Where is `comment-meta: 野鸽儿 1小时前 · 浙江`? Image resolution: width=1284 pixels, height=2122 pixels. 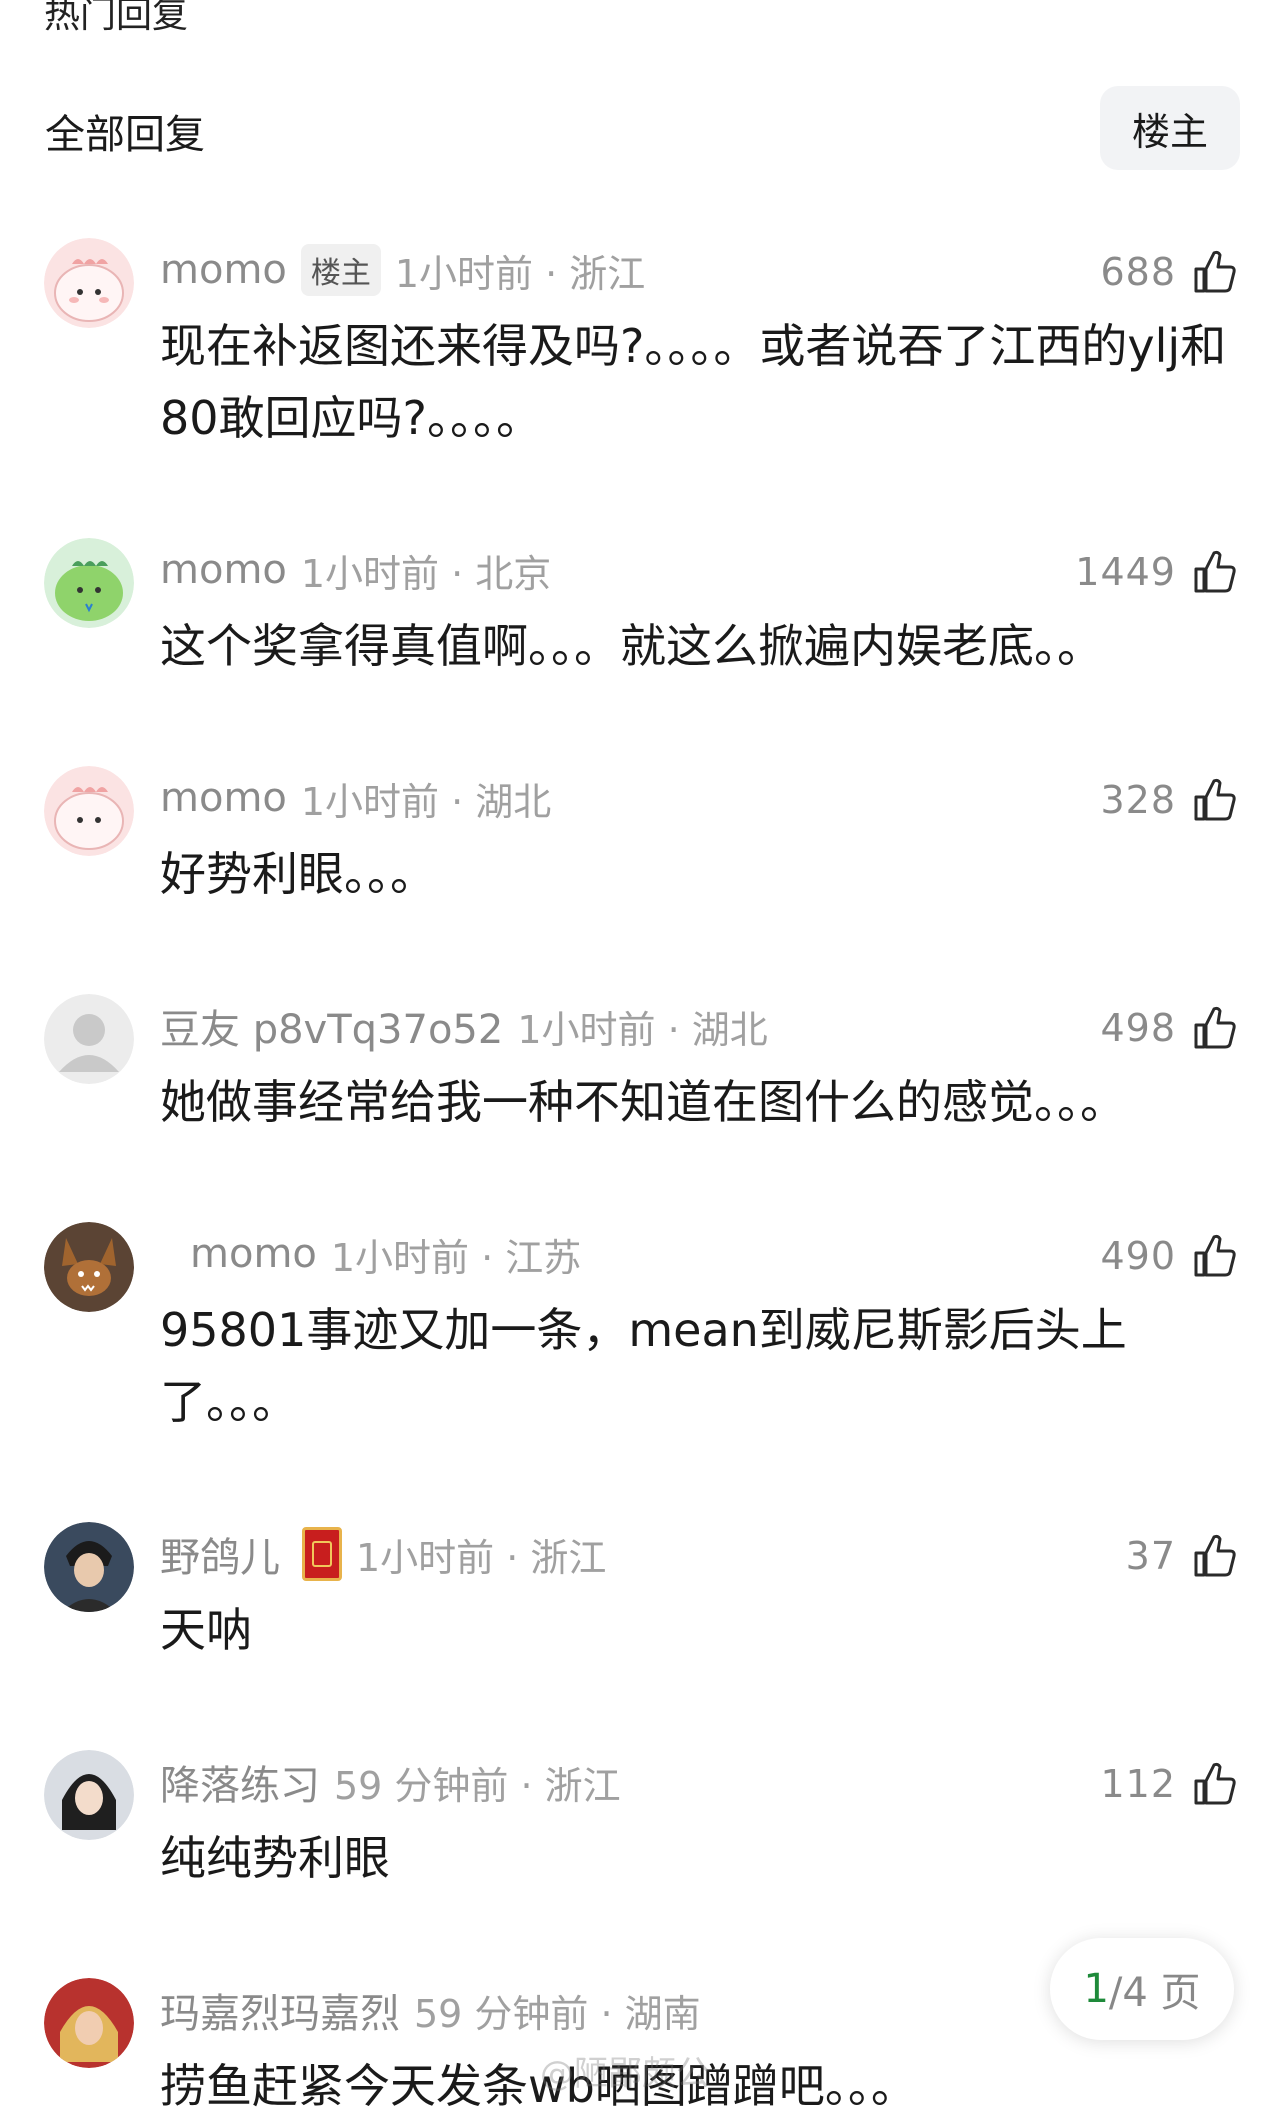
comment-meta: 野鸽儿 1小时前 · 浙江 is located at coordinates (383, 1554).